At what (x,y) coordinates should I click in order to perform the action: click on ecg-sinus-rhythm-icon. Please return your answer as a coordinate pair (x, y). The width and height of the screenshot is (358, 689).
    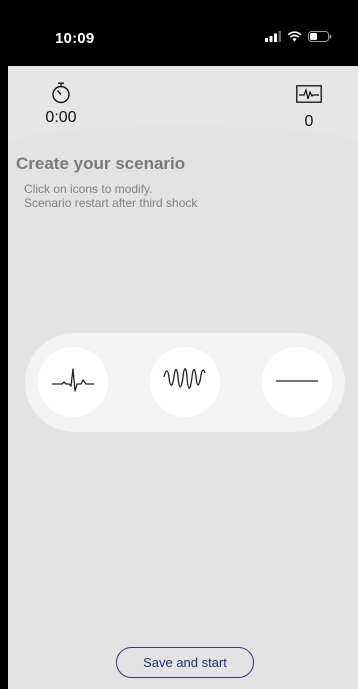
    Looking at the image, I should click on (73, 382).